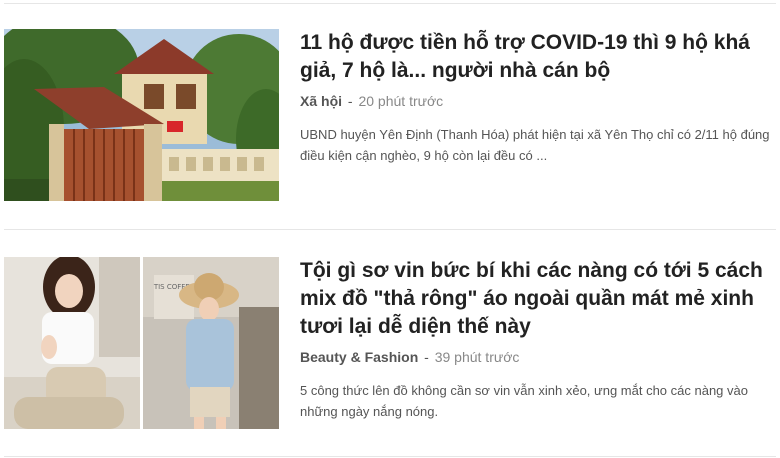 The image size is (780, 458). Describe the element at coordinates (390, 229) in the screenshot. I see `article-divider` at that location.